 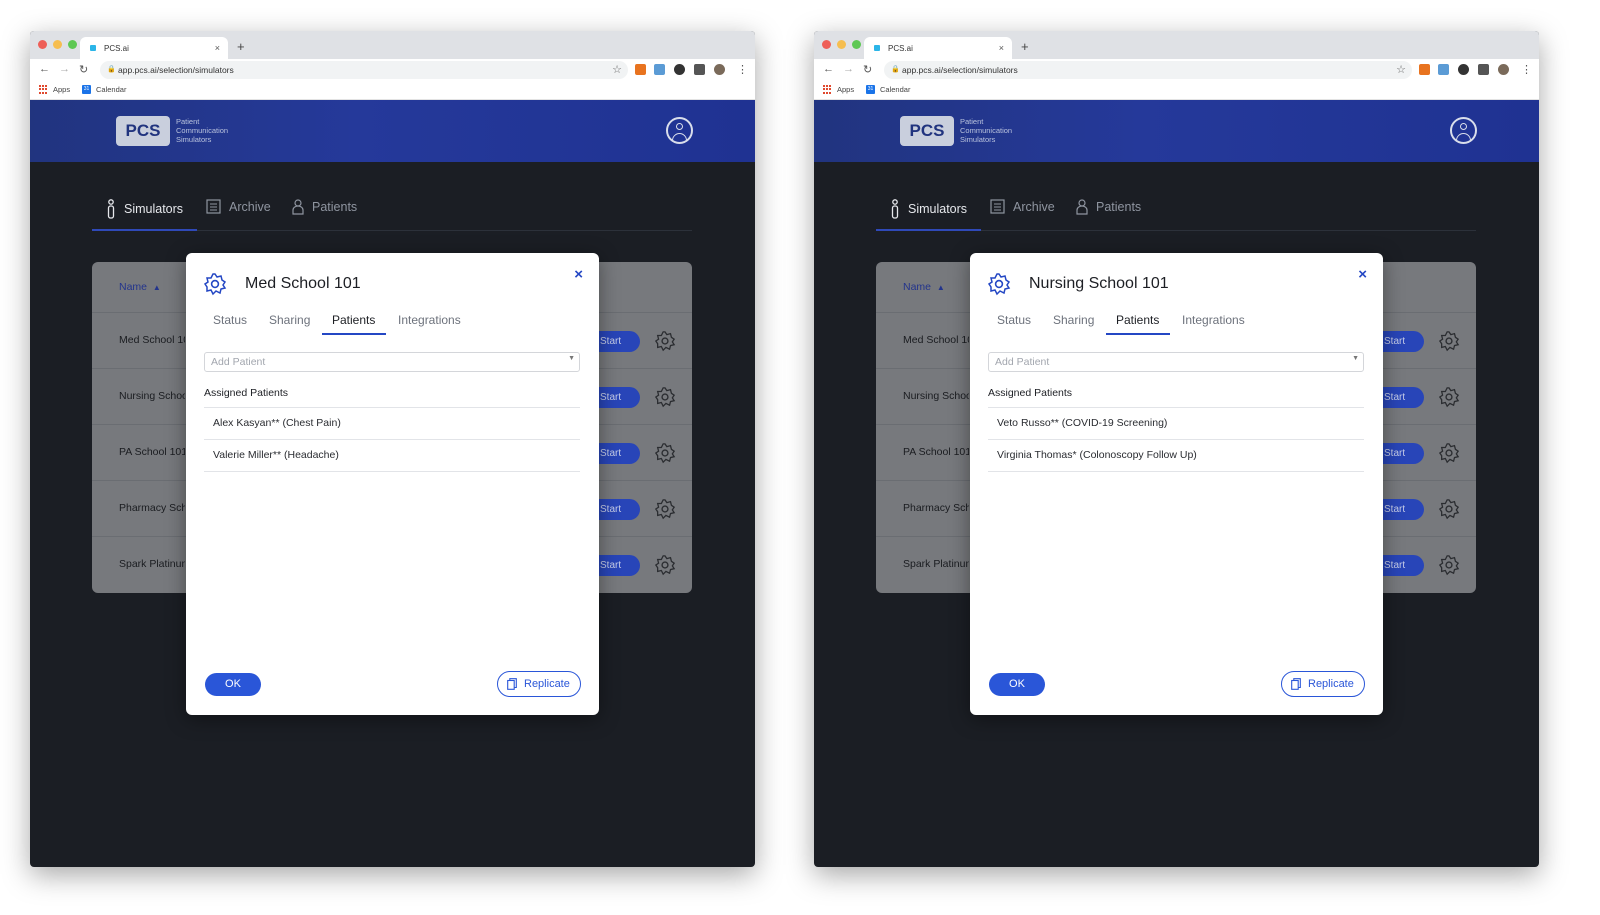 What do you see at coordinates (1099, 283) in the screenshot?
I see `modal-title: Nursing School 101` at bounding box center [1099, 283].